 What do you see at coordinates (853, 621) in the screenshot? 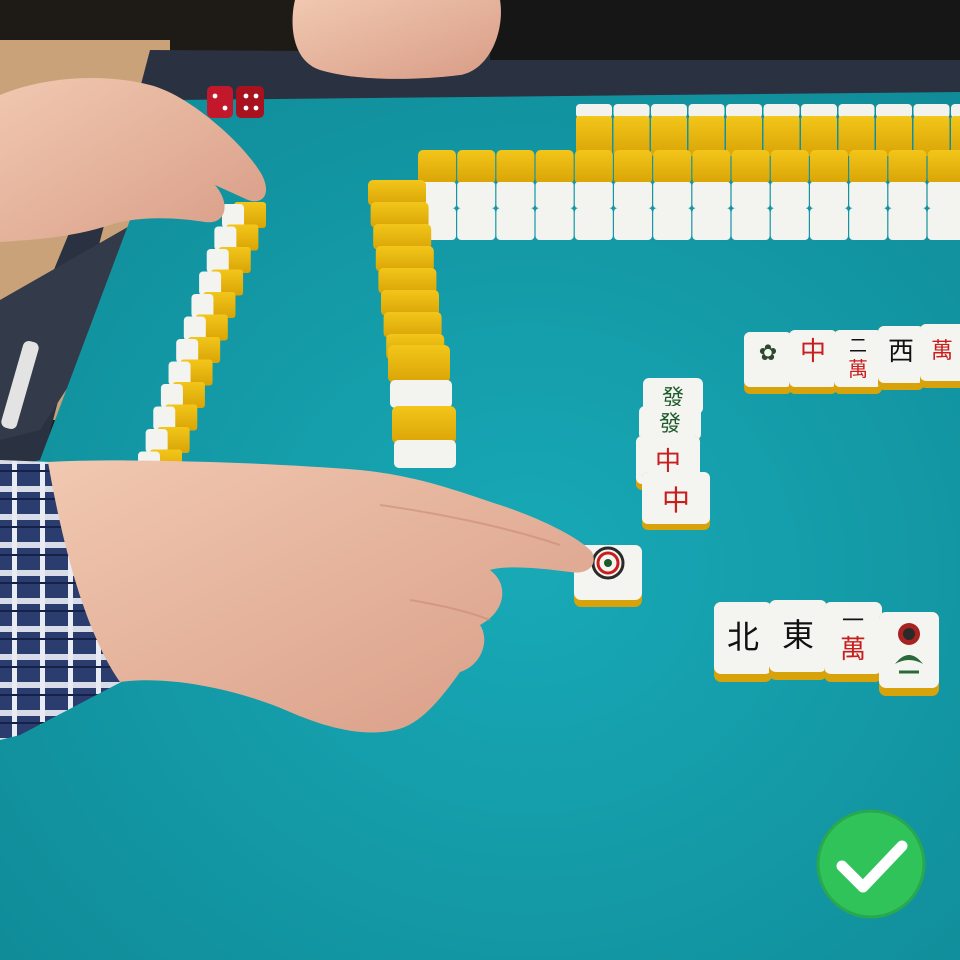
I see `wan-one-number: 一` at bounding box center [853, 621].